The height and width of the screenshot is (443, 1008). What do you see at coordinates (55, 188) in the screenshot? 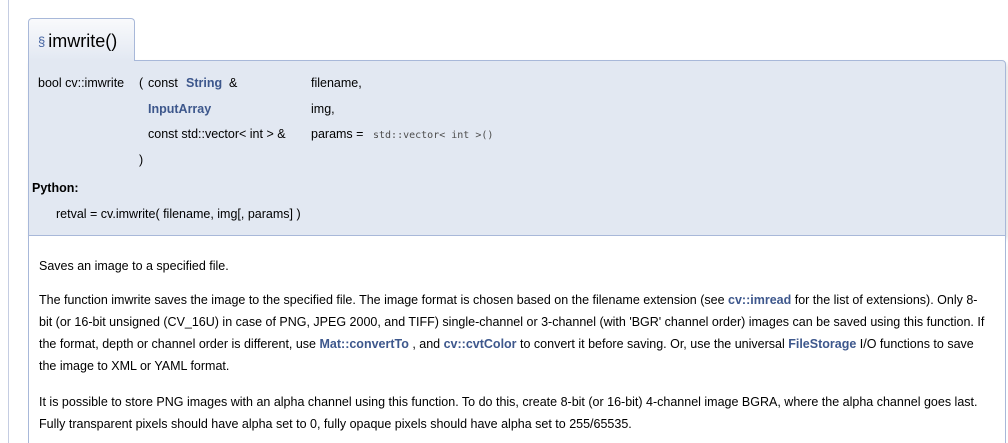
I see `python-label: Python:` at bounding box center [55, 188].